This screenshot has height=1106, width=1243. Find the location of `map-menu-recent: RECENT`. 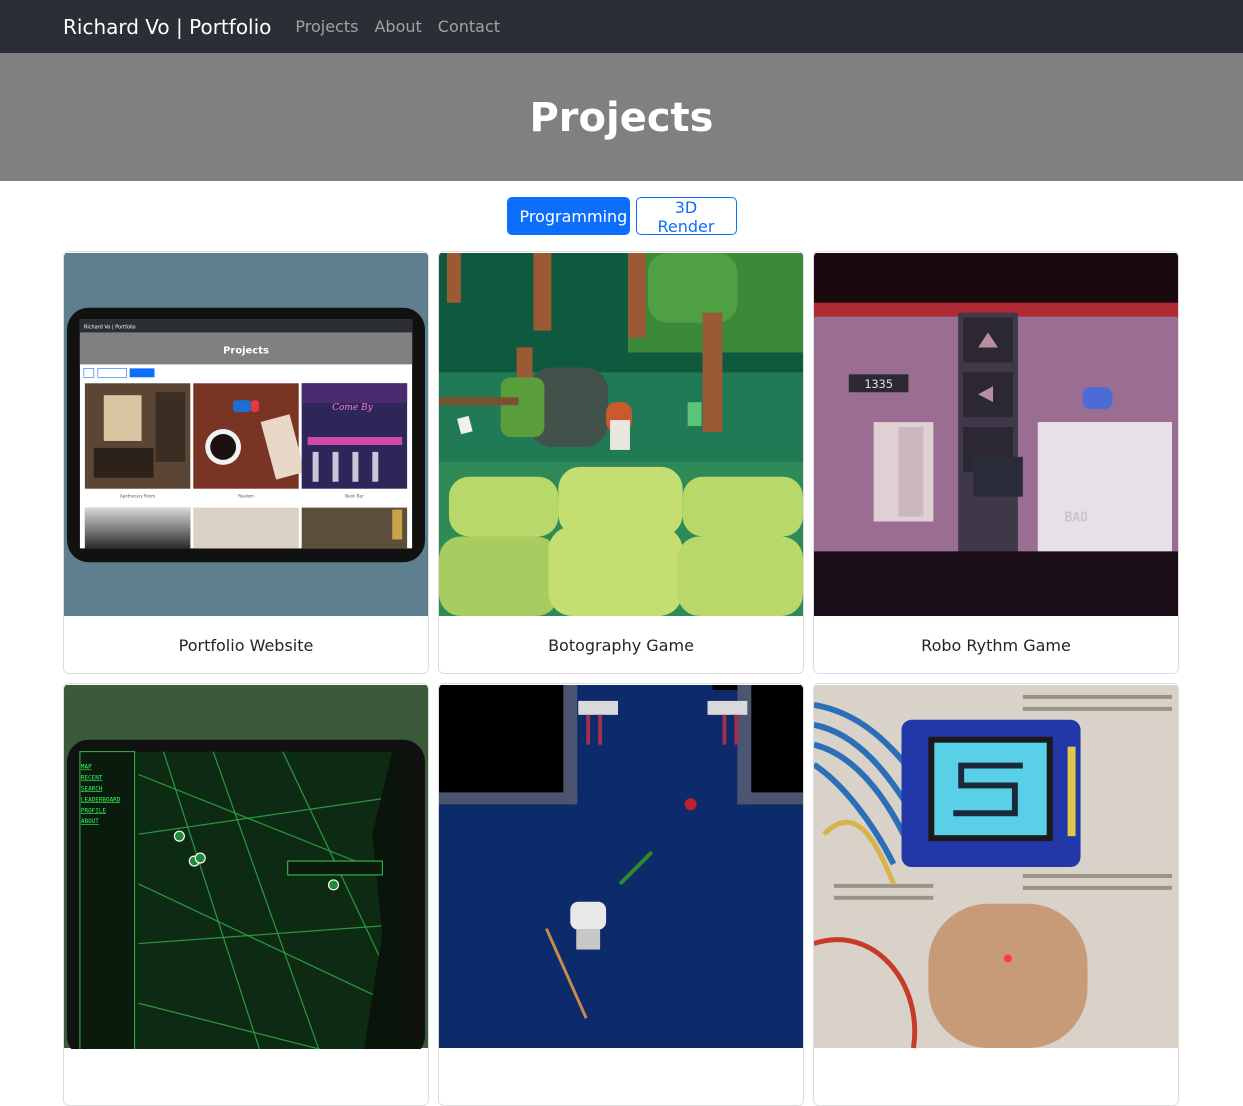

map-menu-recent: RECENT is located at coordinates (92, 777).